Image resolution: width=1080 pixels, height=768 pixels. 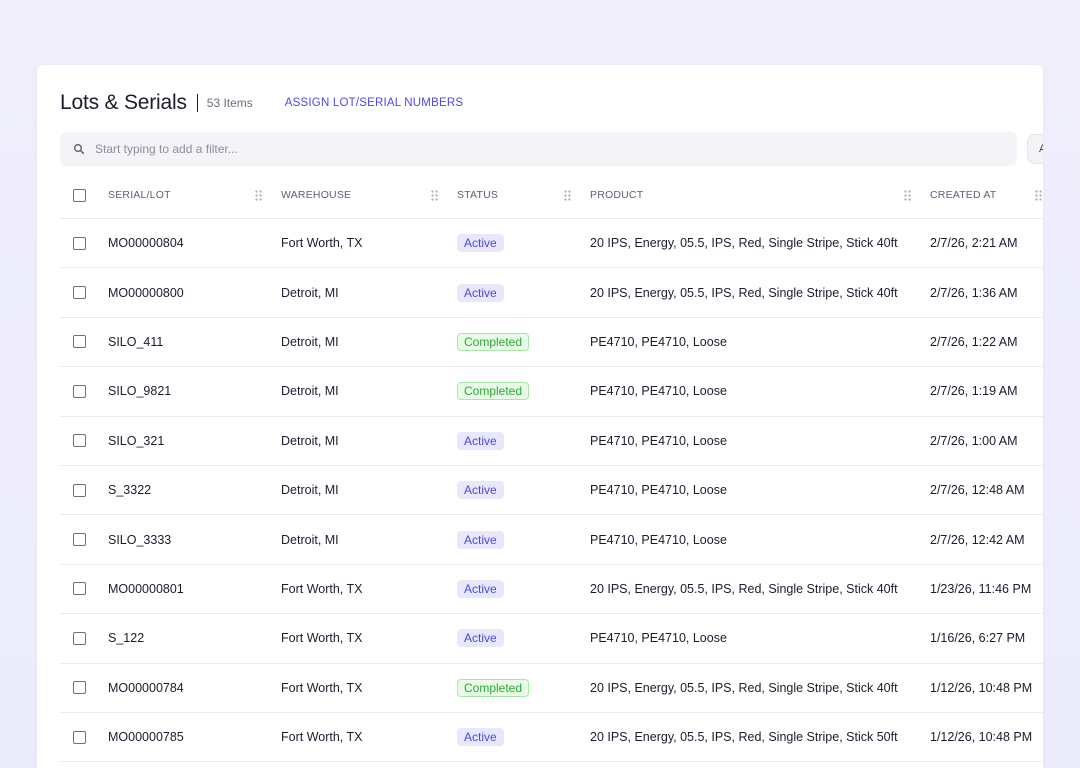 I want to click on cell-serial: S_3322, so click(x=130, y=490).